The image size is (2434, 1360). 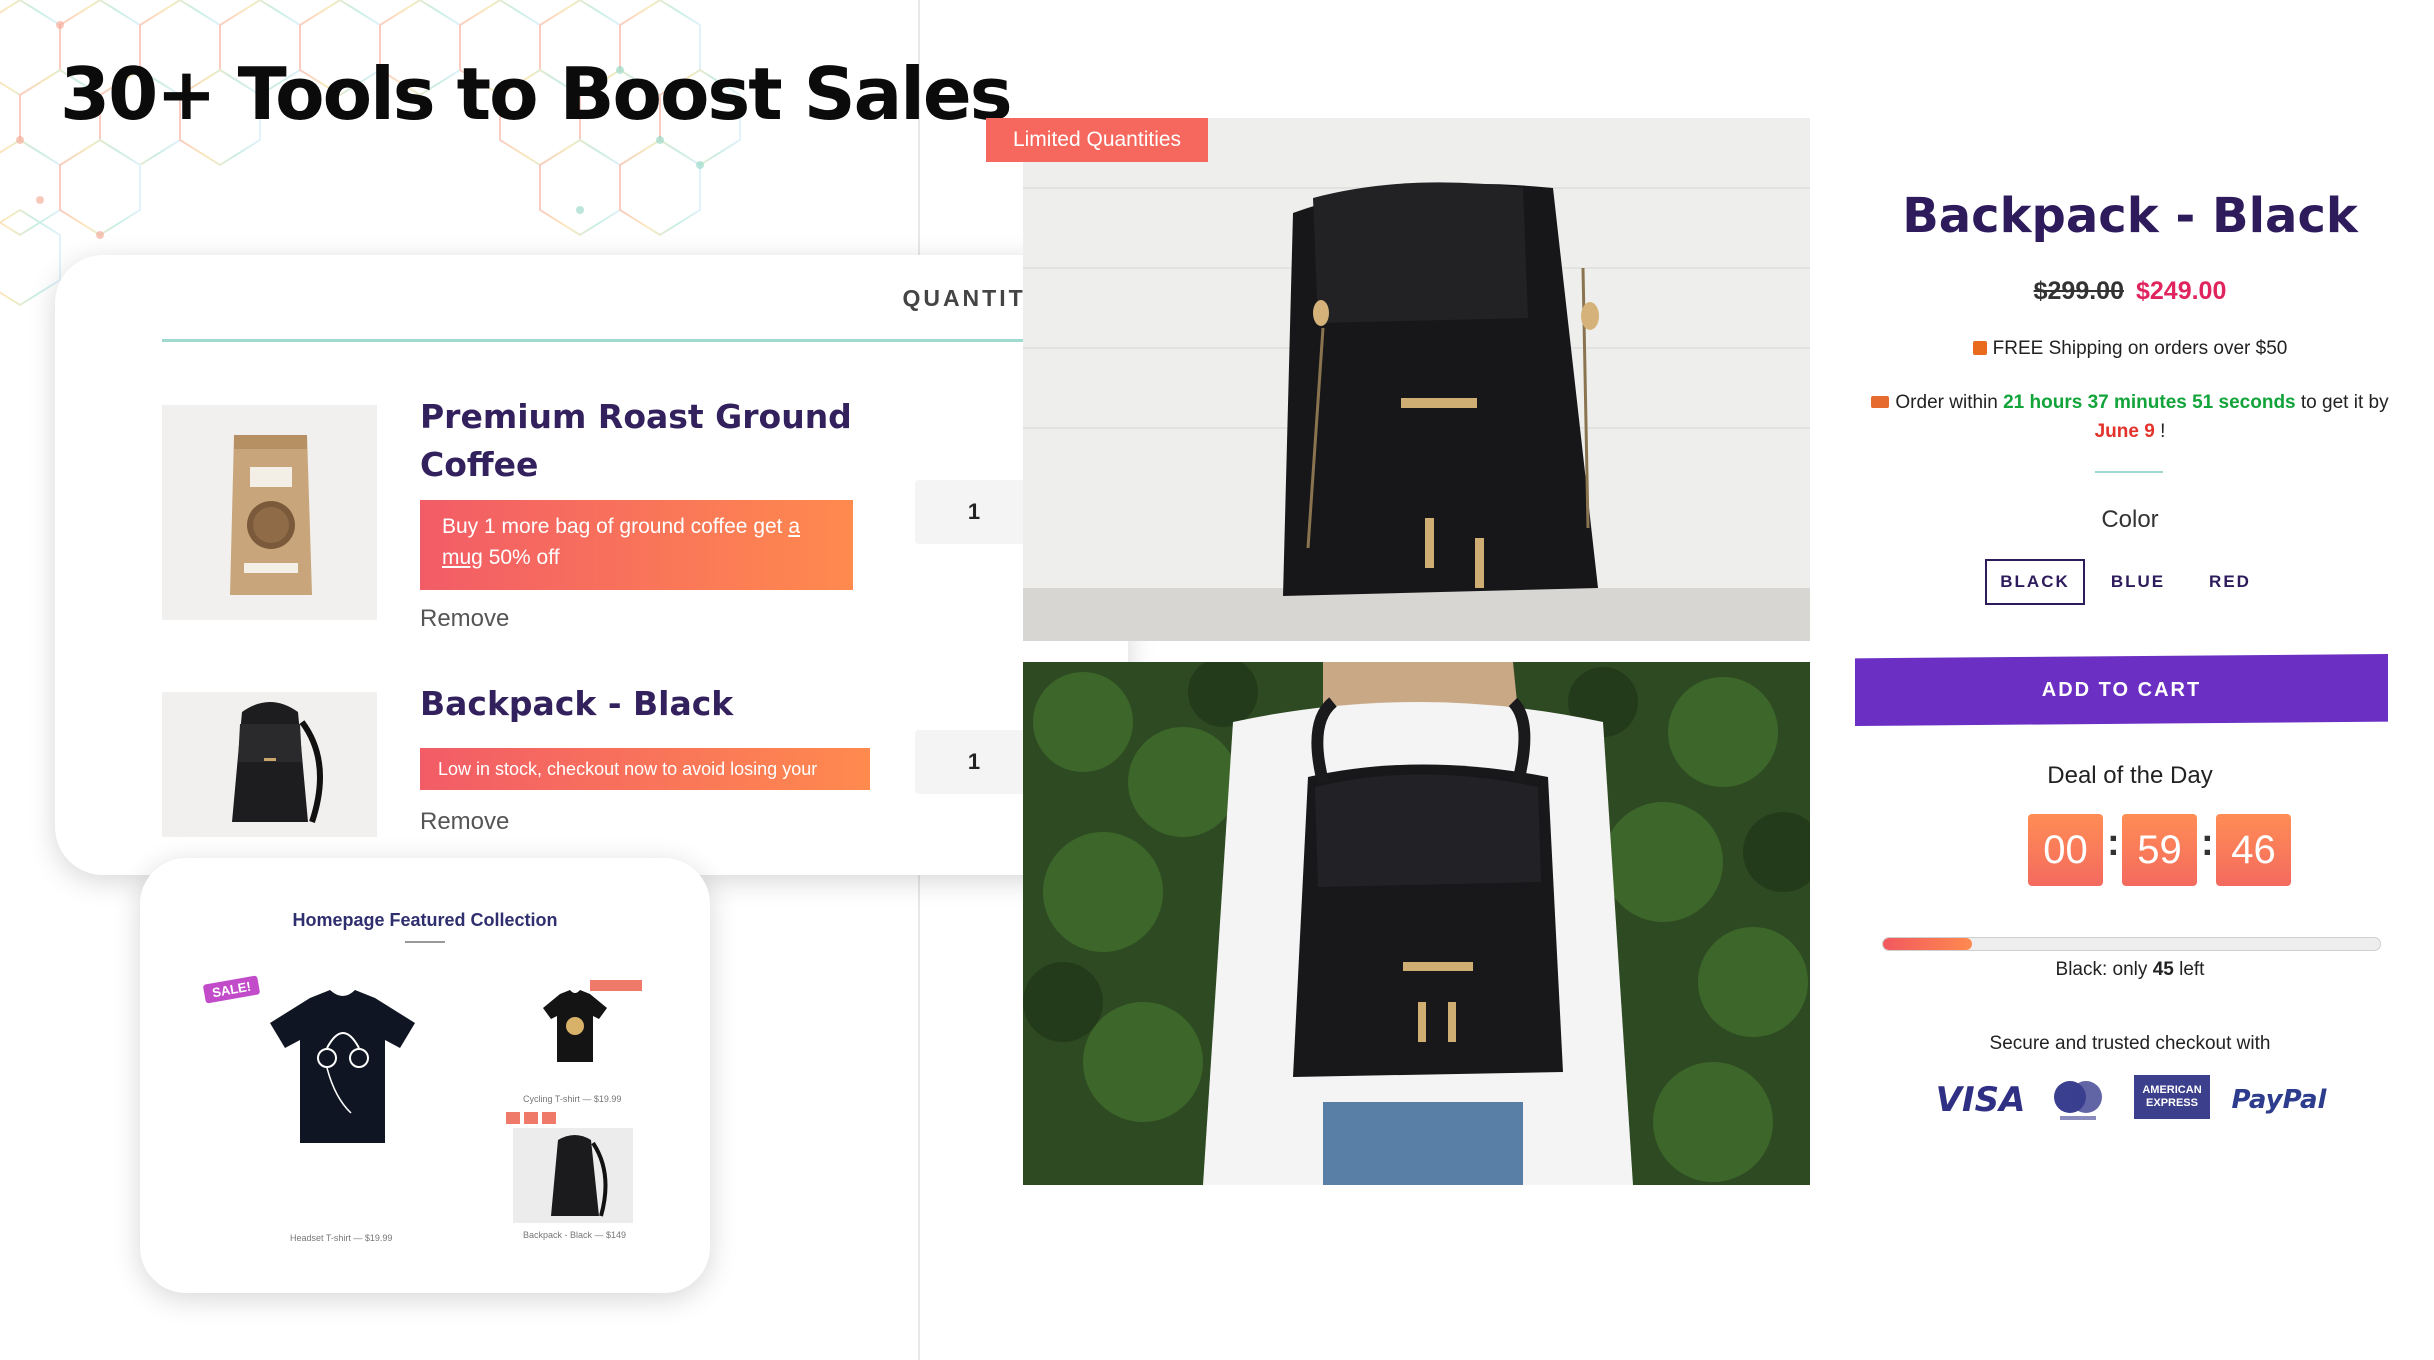 What do you see at coordinates (1979, 348) in the screenshot?
I see `gift-icon` at bounding box center [1979, 348].